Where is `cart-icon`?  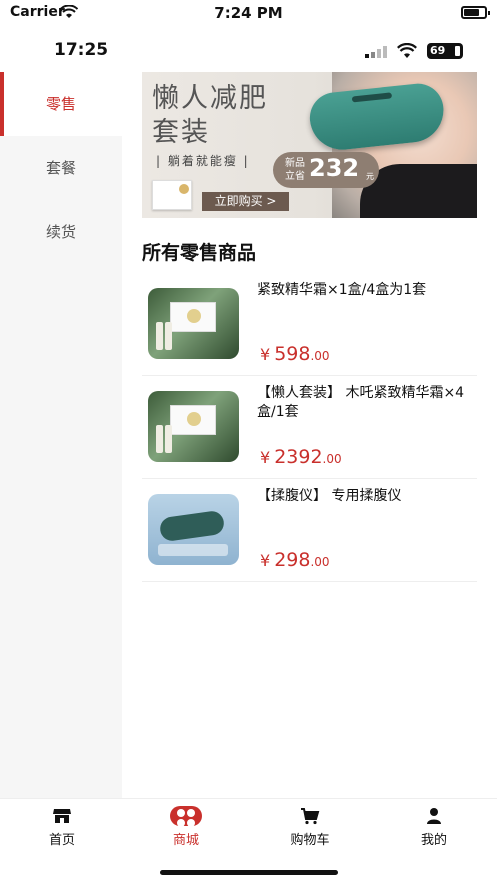
cart-icon is located at coordinates (310, 816).